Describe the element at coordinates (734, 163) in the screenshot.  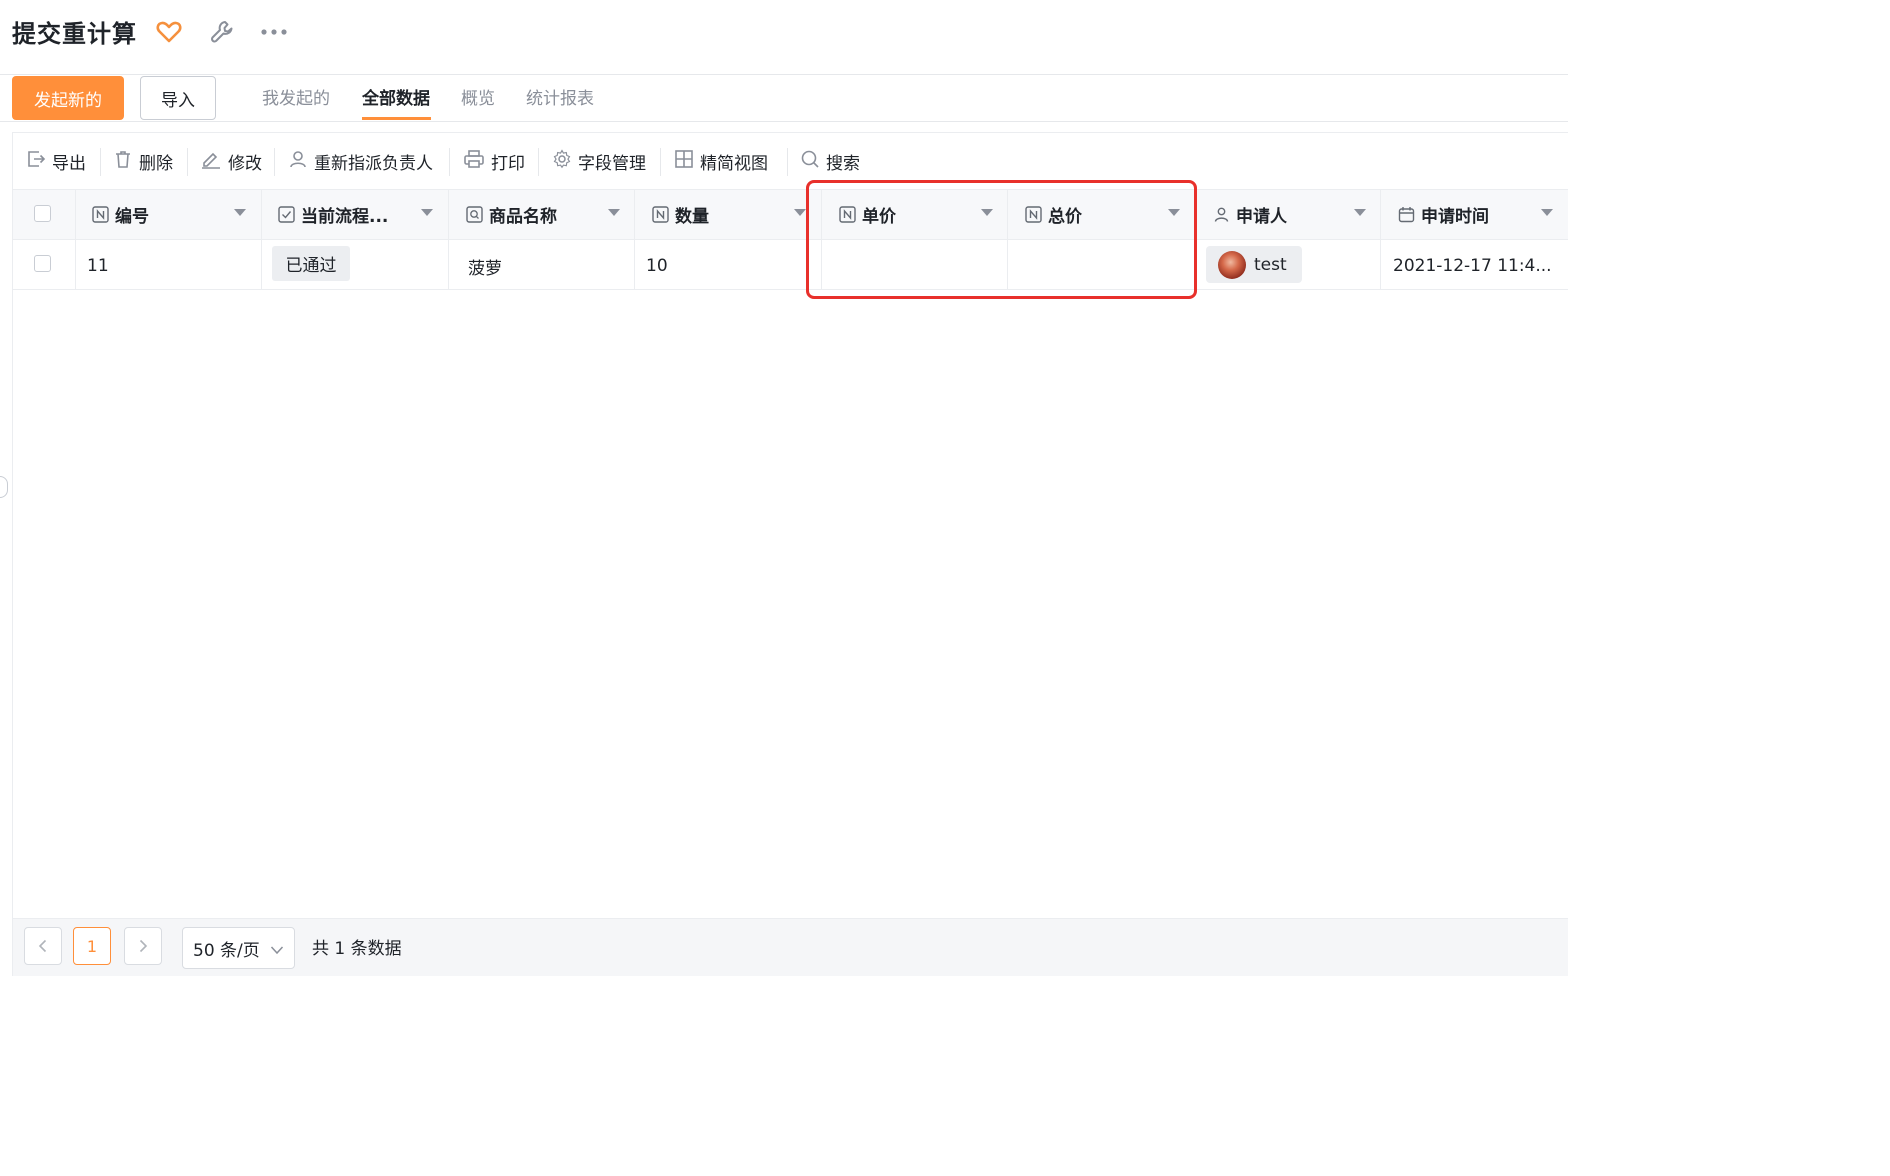
I see `compact-view-label: 精简视图` at that location.